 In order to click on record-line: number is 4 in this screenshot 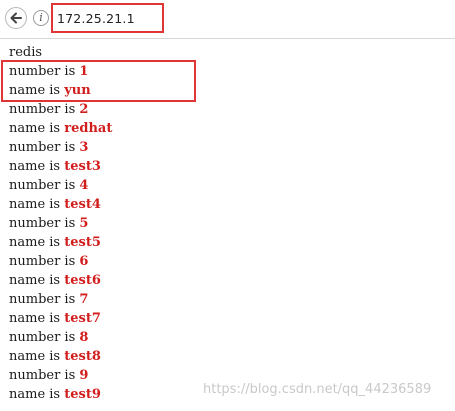, I will do `click(229, 185)`.